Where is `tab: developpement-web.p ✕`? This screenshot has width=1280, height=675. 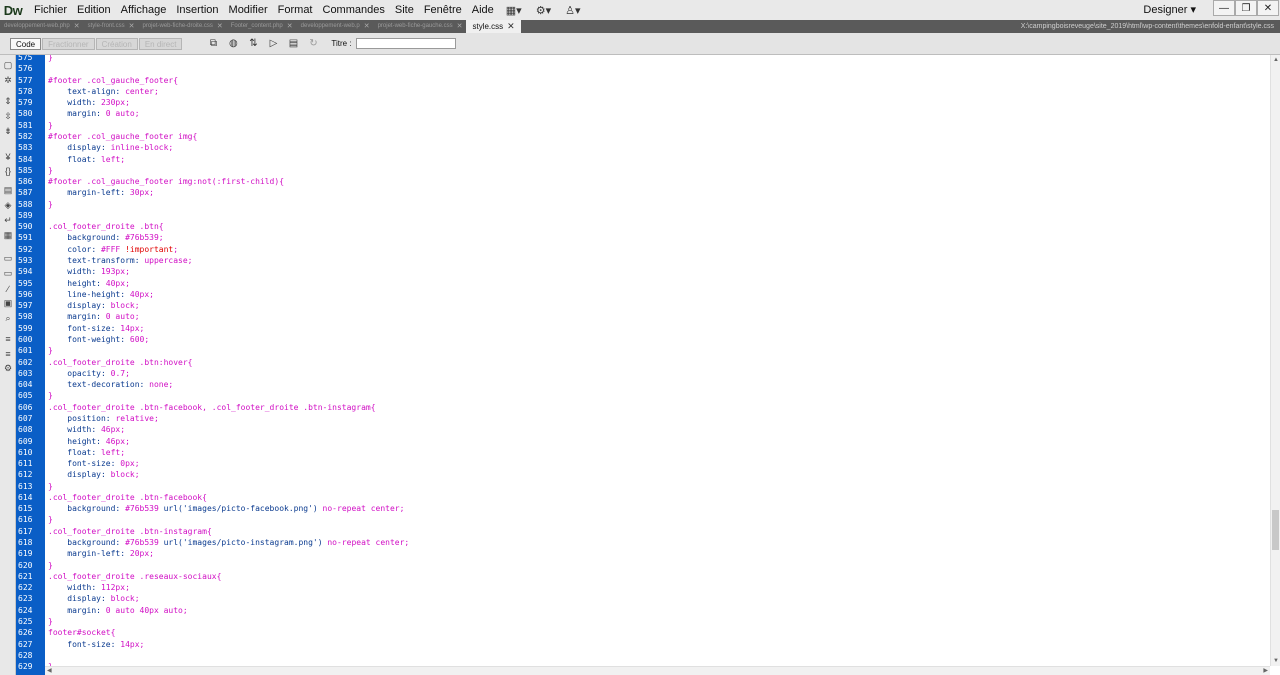
tab: developpement-web.p ✕ is located at coordinates (335, 26).